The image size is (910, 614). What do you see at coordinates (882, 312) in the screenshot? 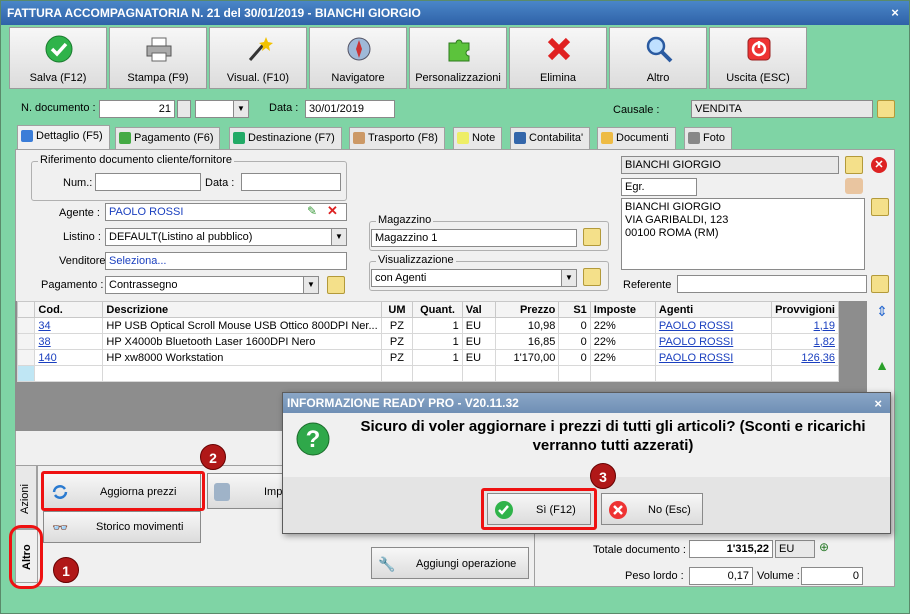
I see `move-updown-icon: ⇕` at bounding box center [882, 312].